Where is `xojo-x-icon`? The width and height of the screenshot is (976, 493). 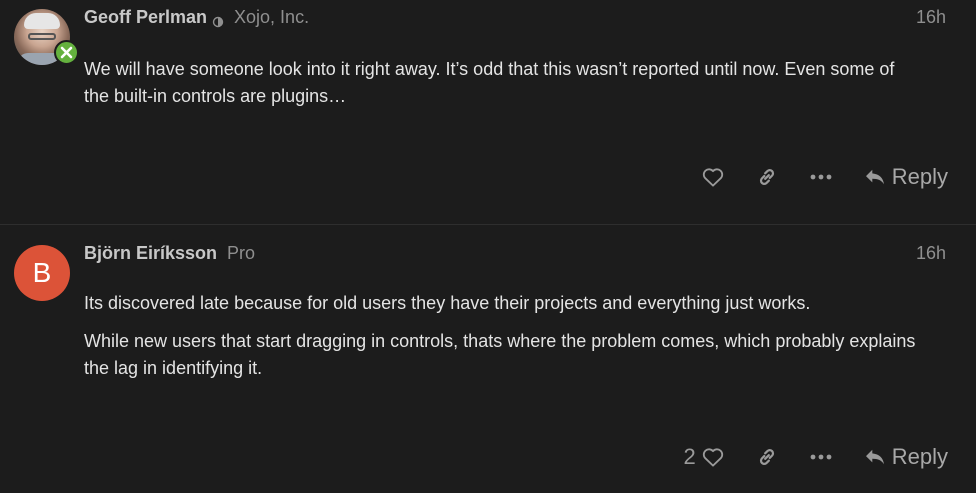 xojo-x-icon is located at coordinates (66, 52).